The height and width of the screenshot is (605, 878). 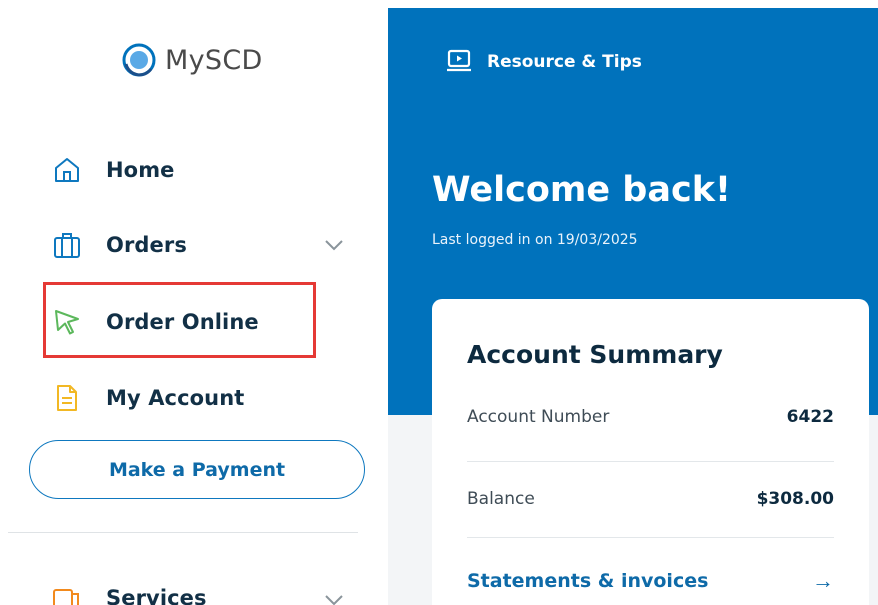 I want to click on resources-tips-label: Resource & Tips, so click(x=564, y=62).